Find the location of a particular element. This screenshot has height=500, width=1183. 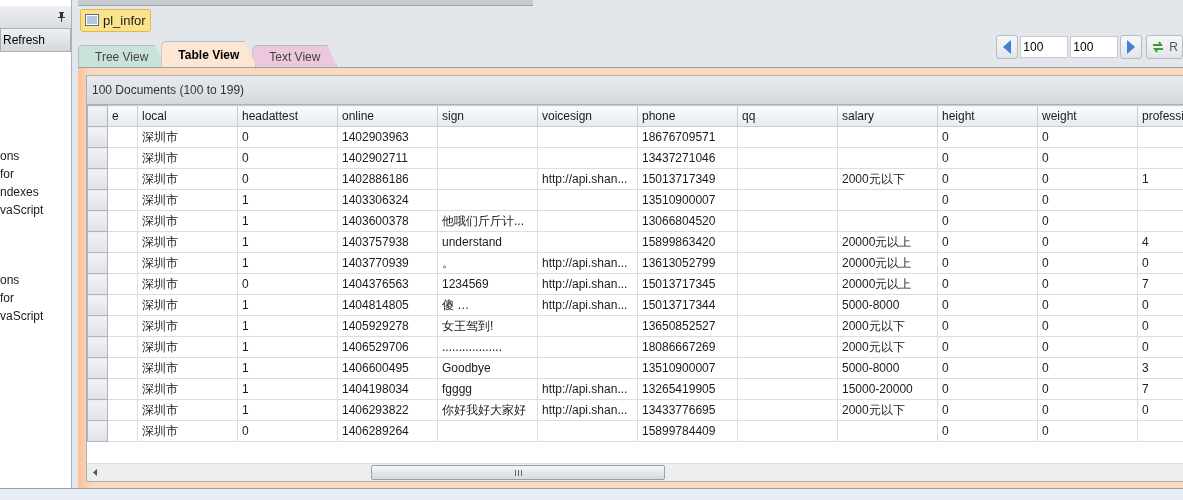

column-header: qq is located at coordinates (787, 116).